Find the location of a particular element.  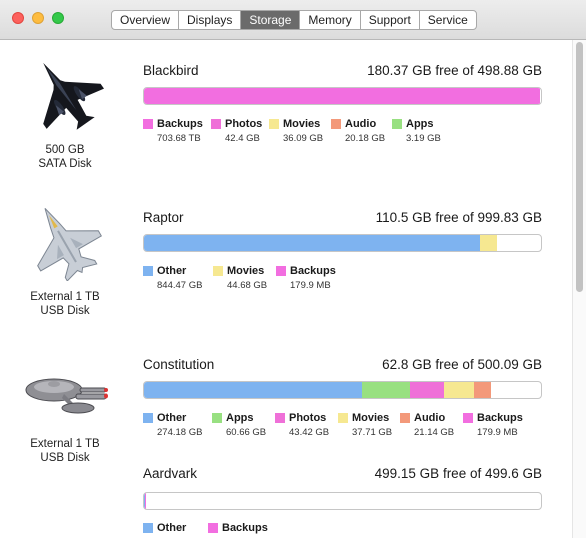

vertical-scrollbar is located at coordinates (579, 289).